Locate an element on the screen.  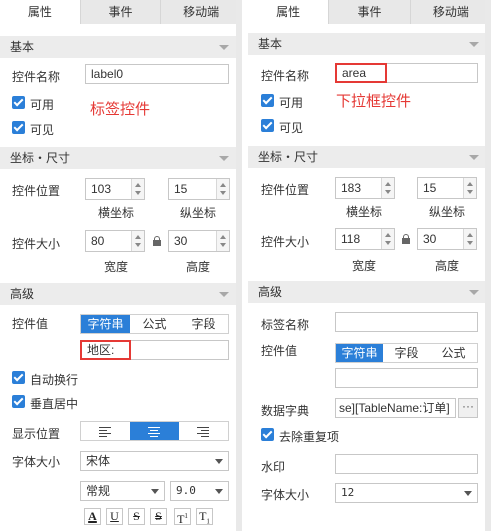
data-dictionary-input: se][TableName:订单] is located at coordinates (395, 408).